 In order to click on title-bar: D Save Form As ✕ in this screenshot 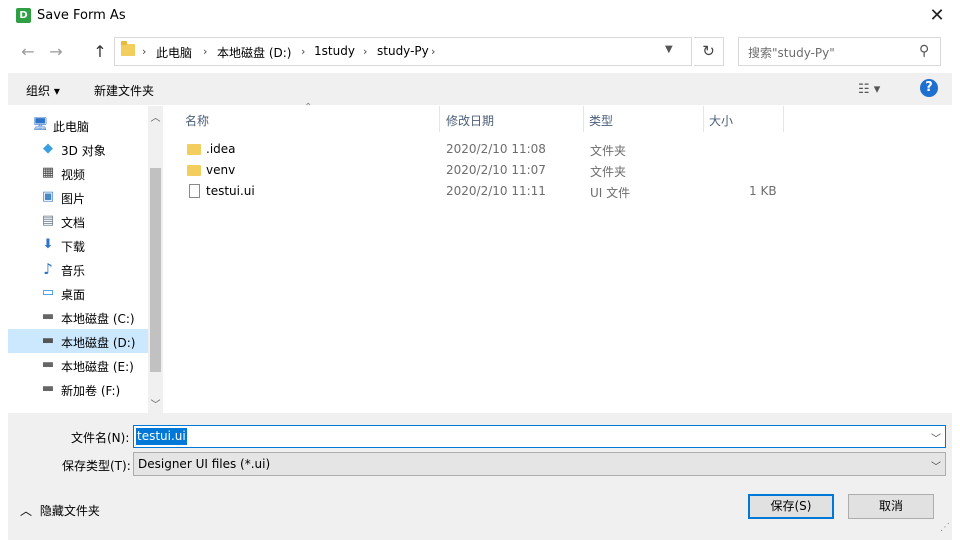, I will do `click(480, 16)`.